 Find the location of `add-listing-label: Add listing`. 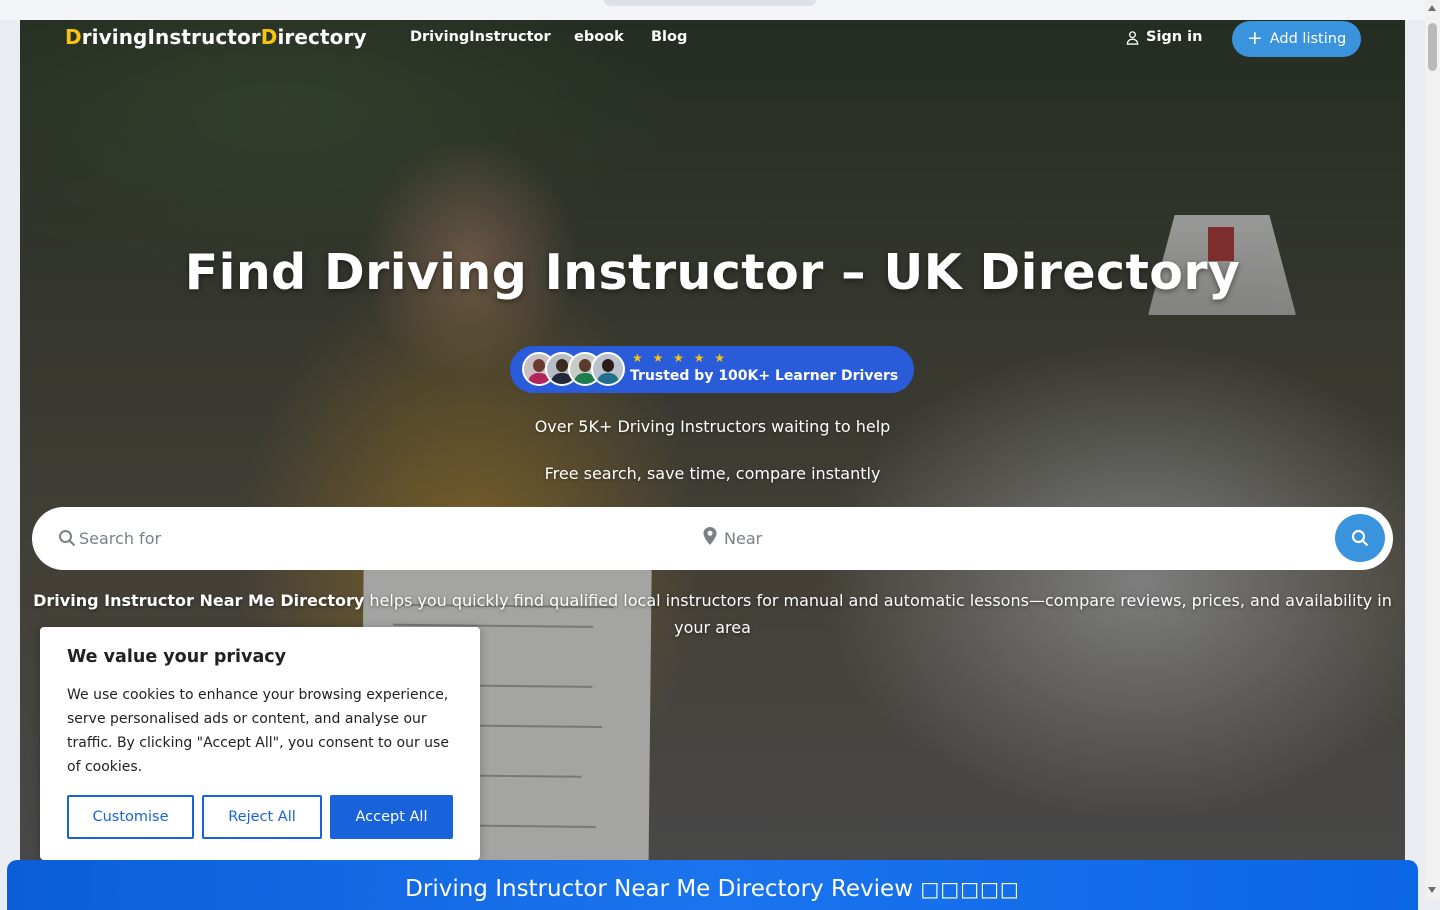

add-listing-label: Add listing is located at coordinates (1308, 39).